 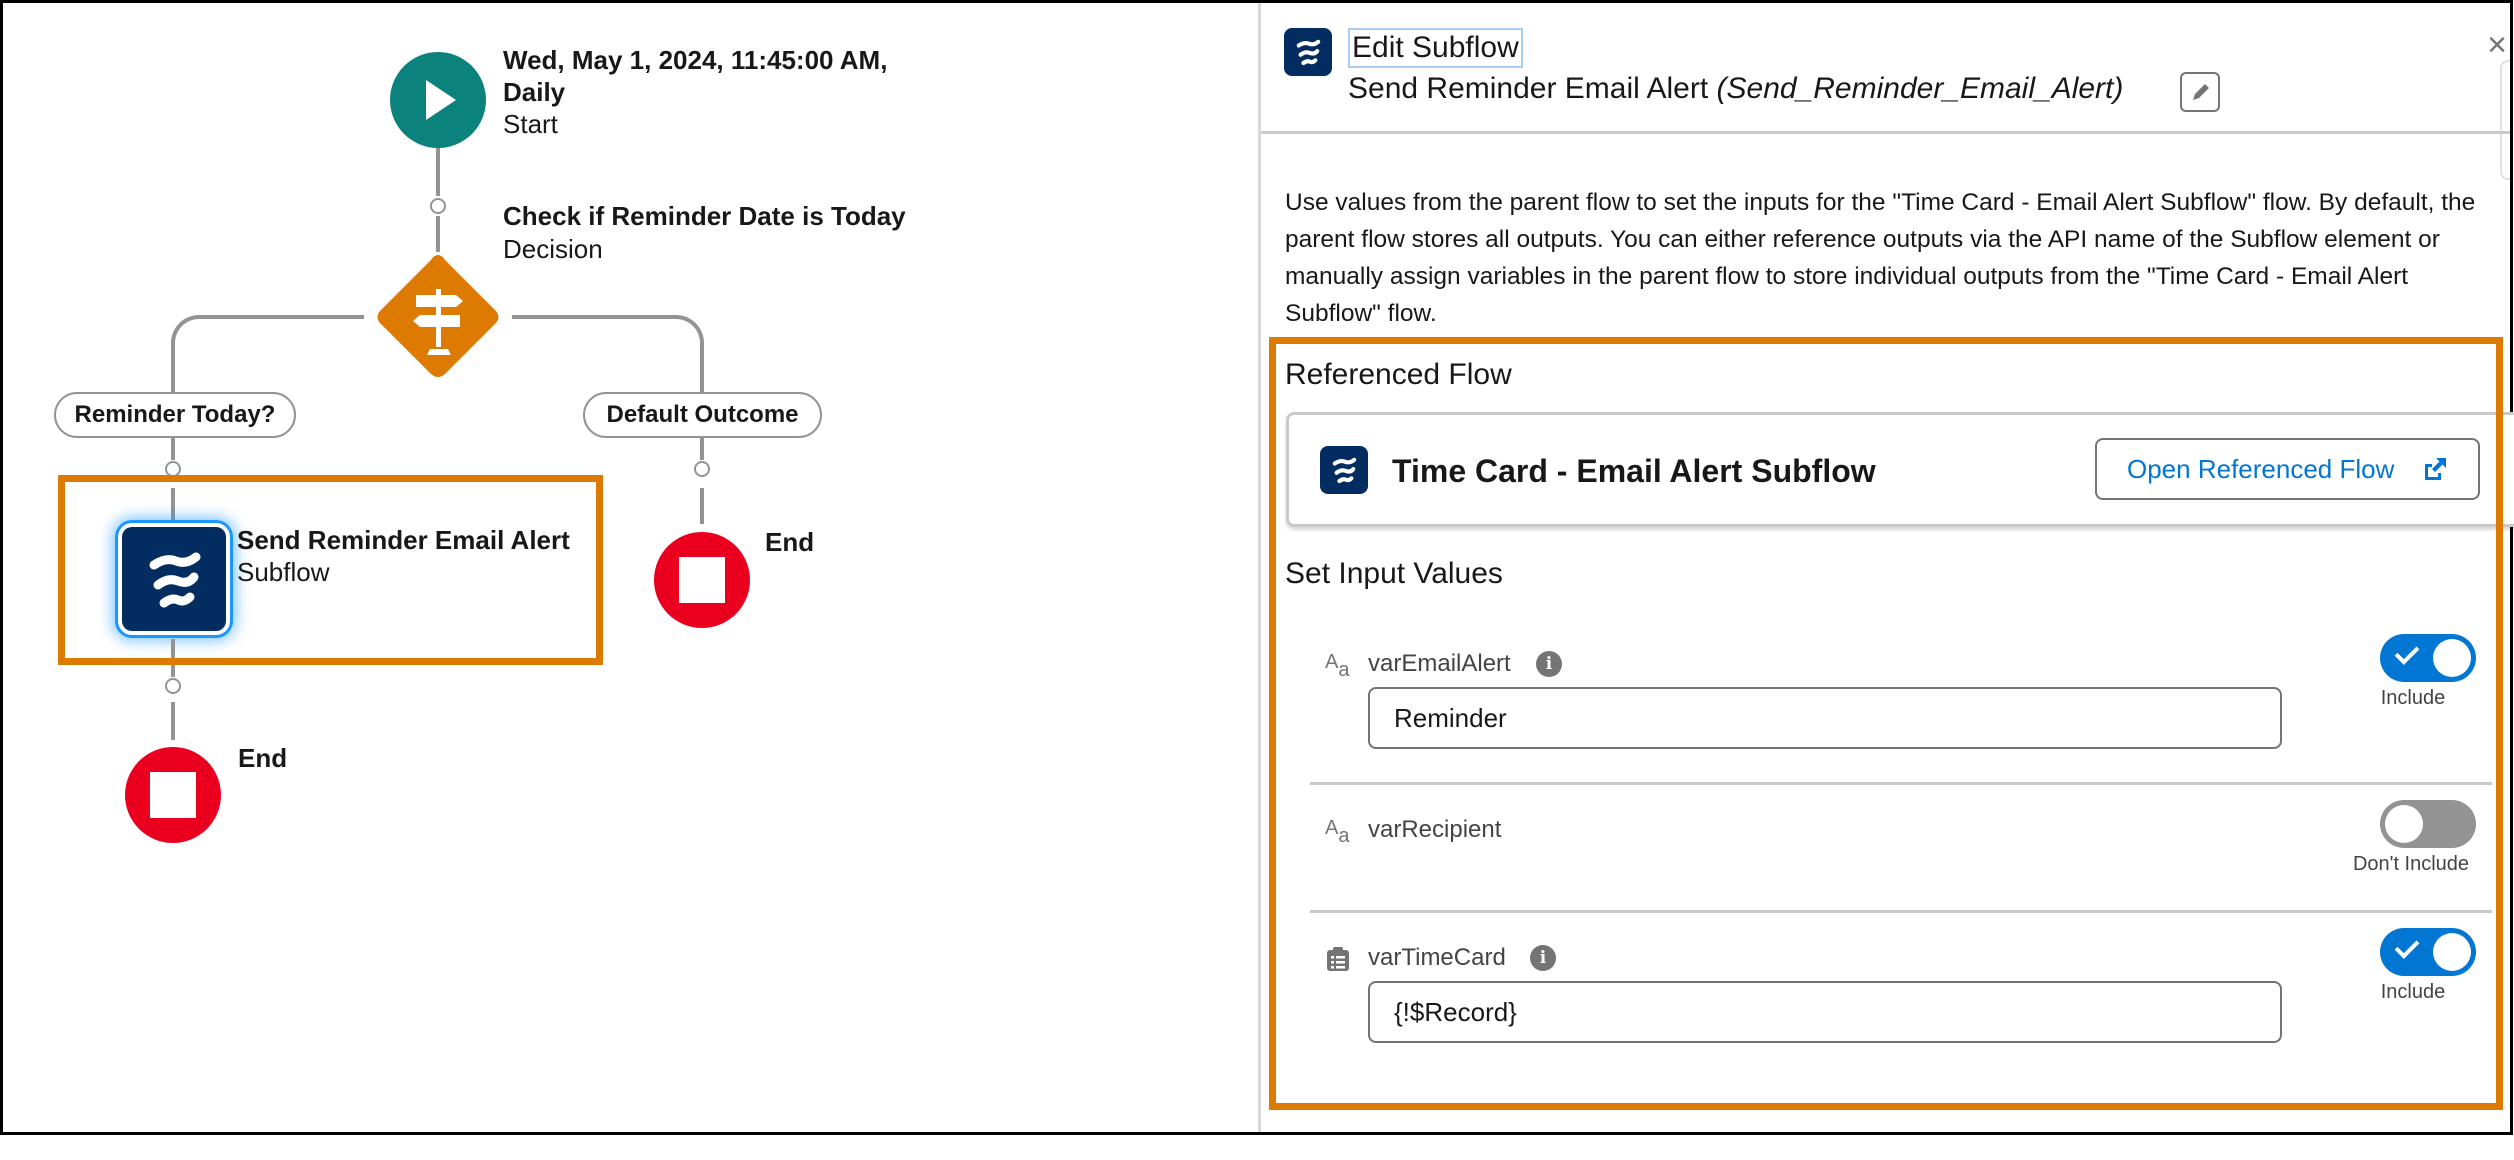 I want to click on end-node-right, so click(x=702, y=580).